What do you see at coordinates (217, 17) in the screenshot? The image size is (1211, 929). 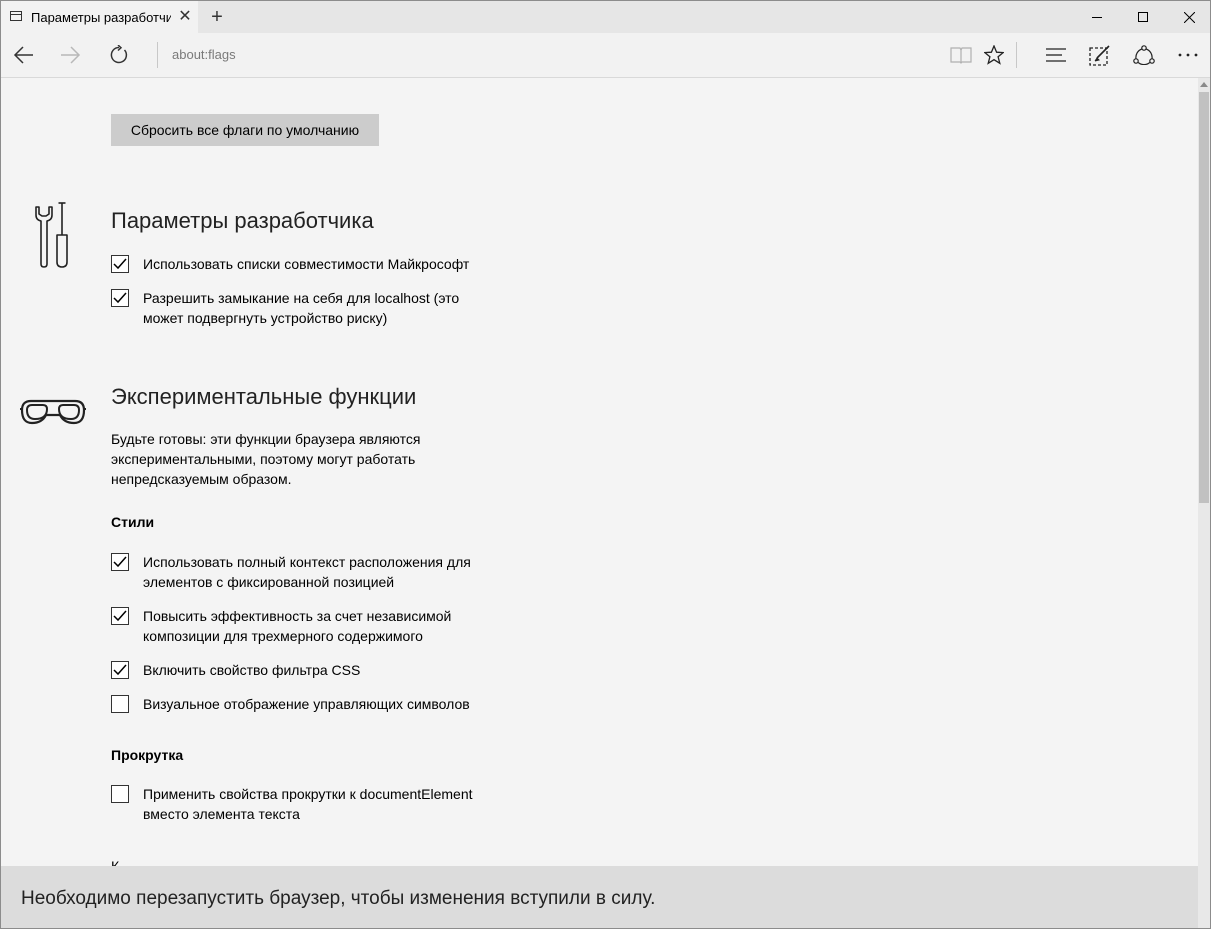 I see `new-tab-button: +` at bounding box center [217, 17].